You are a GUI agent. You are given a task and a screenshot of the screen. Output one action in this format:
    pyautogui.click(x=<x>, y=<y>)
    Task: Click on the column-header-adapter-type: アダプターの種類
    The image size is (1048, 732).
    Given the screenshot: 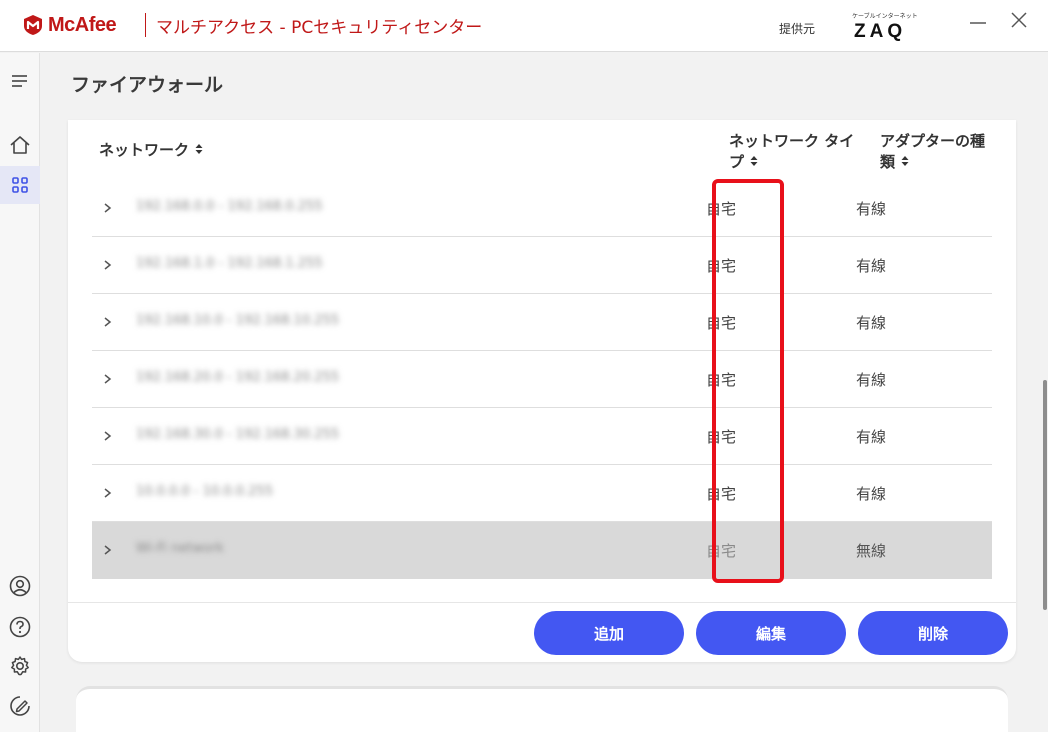 What is the action you would take?
    pyautogui.click(x=935, y=152)
    